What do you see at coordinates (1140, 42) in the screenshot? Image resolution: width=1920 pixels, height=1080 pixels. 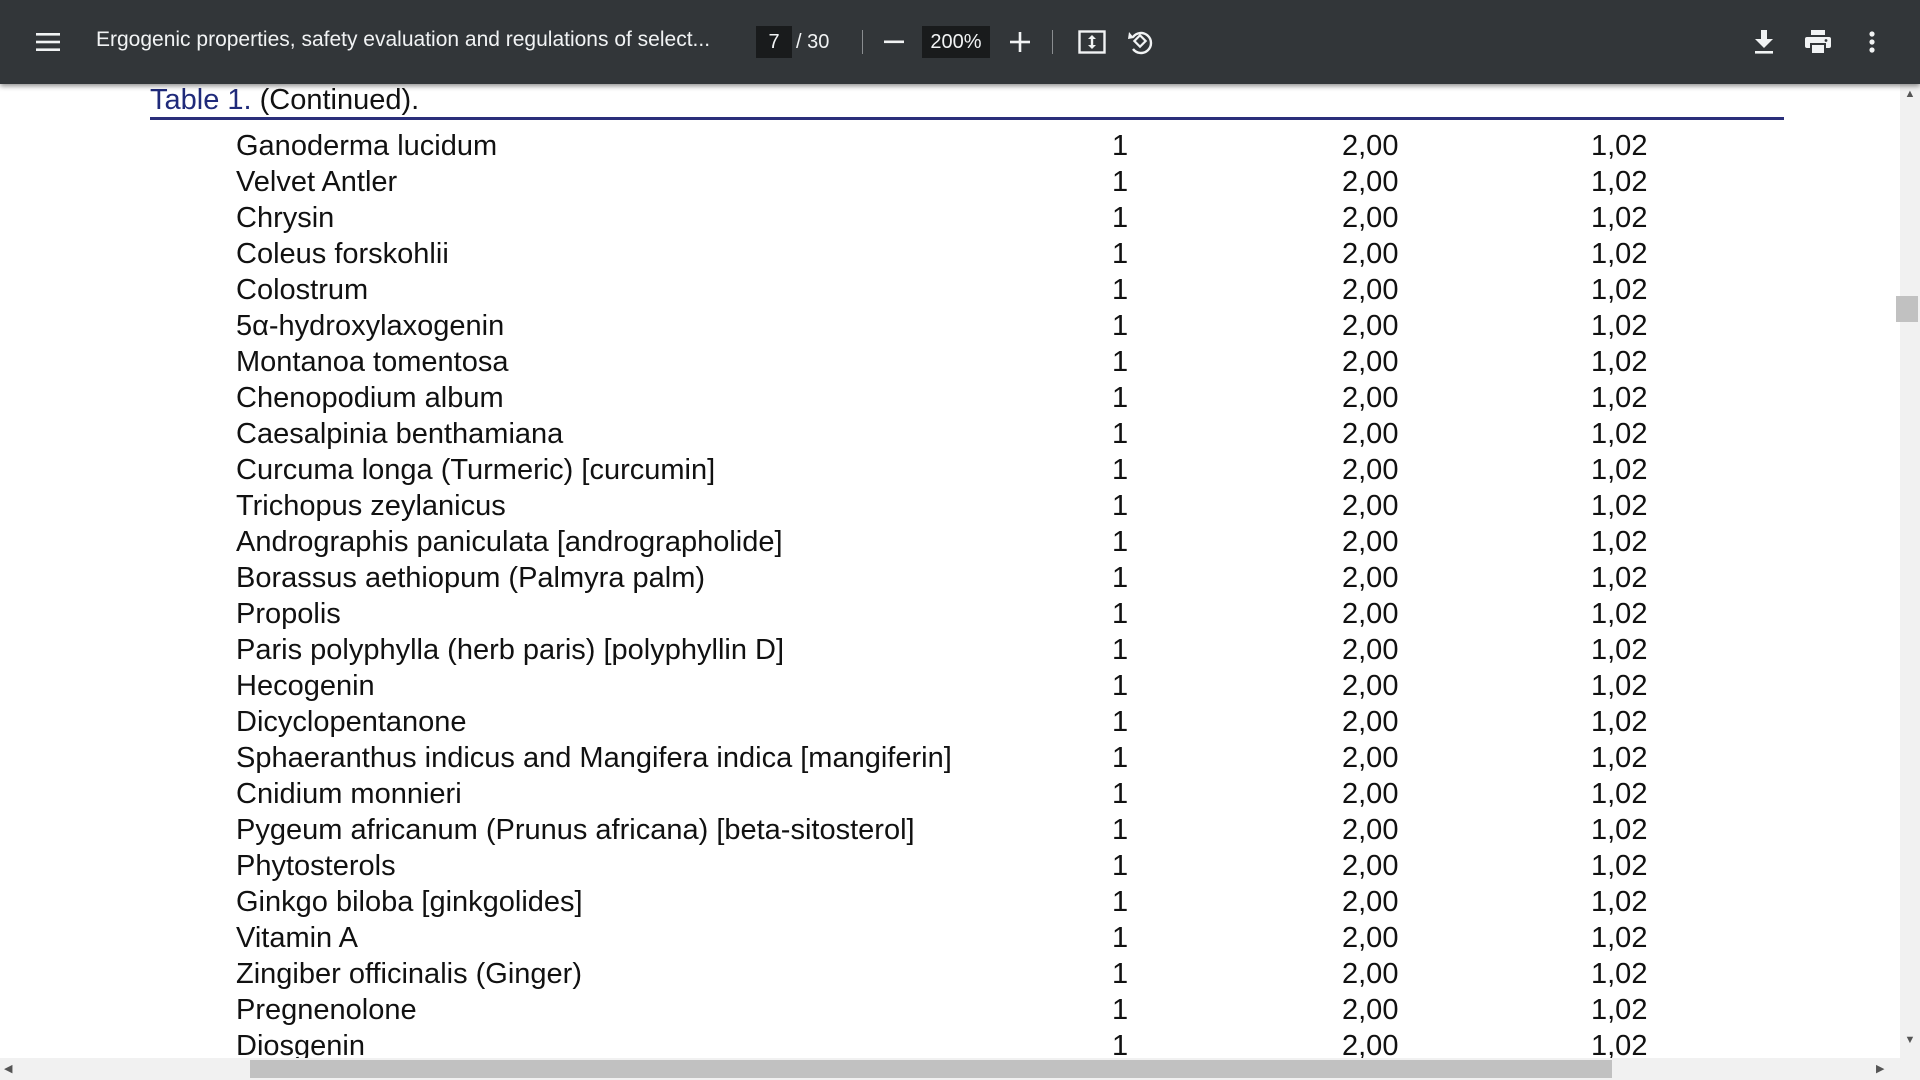 I see `rotate-icon` at bounding box center [1140, 42].